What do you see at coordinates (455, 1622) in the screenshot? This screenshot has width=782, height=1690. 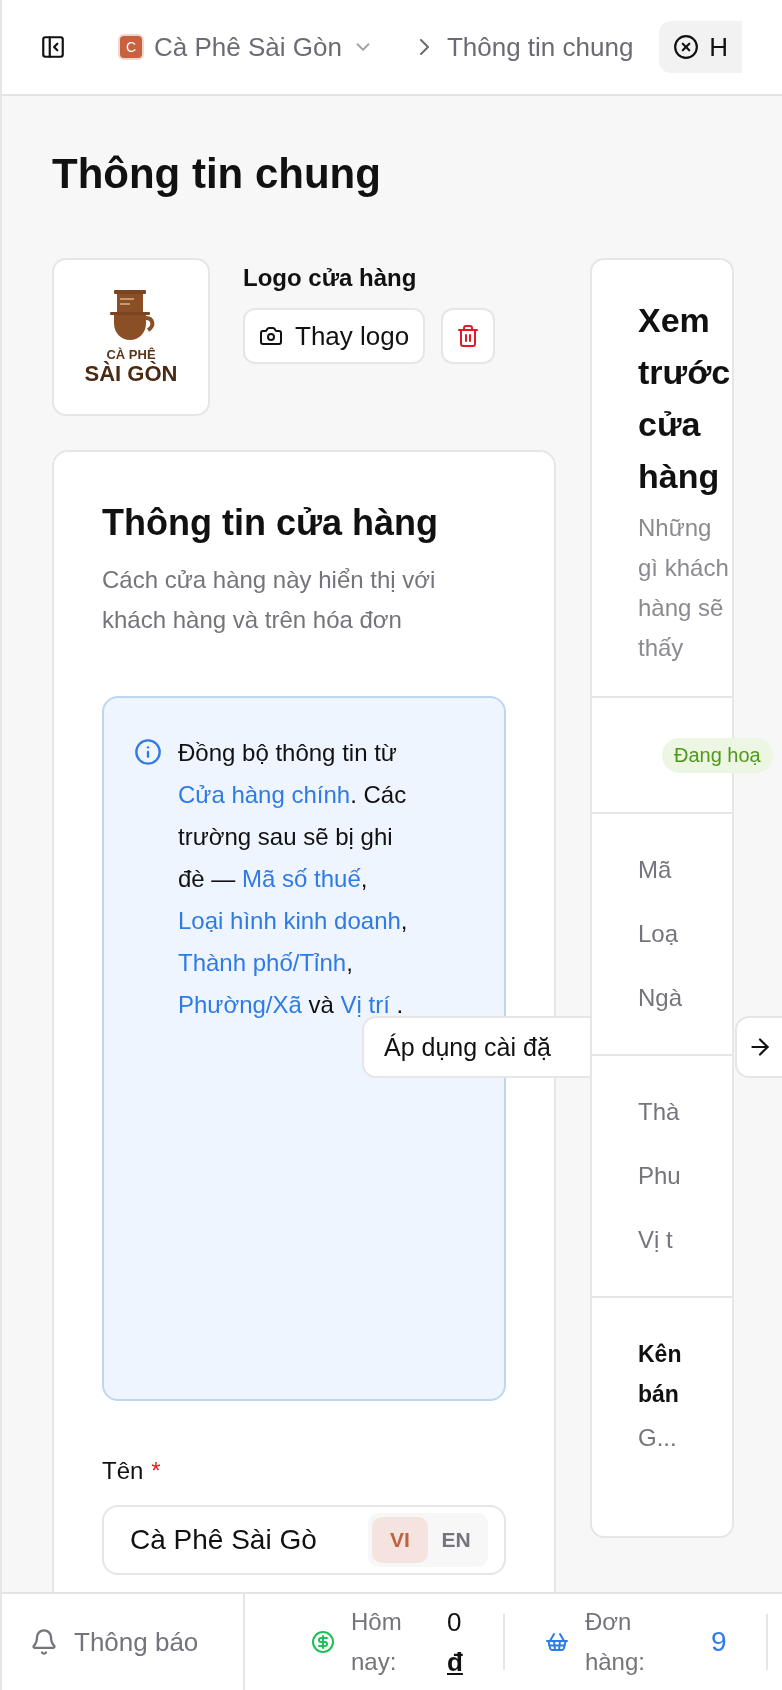 I see `stat-value: 0` at bounding box center [455, 1622].